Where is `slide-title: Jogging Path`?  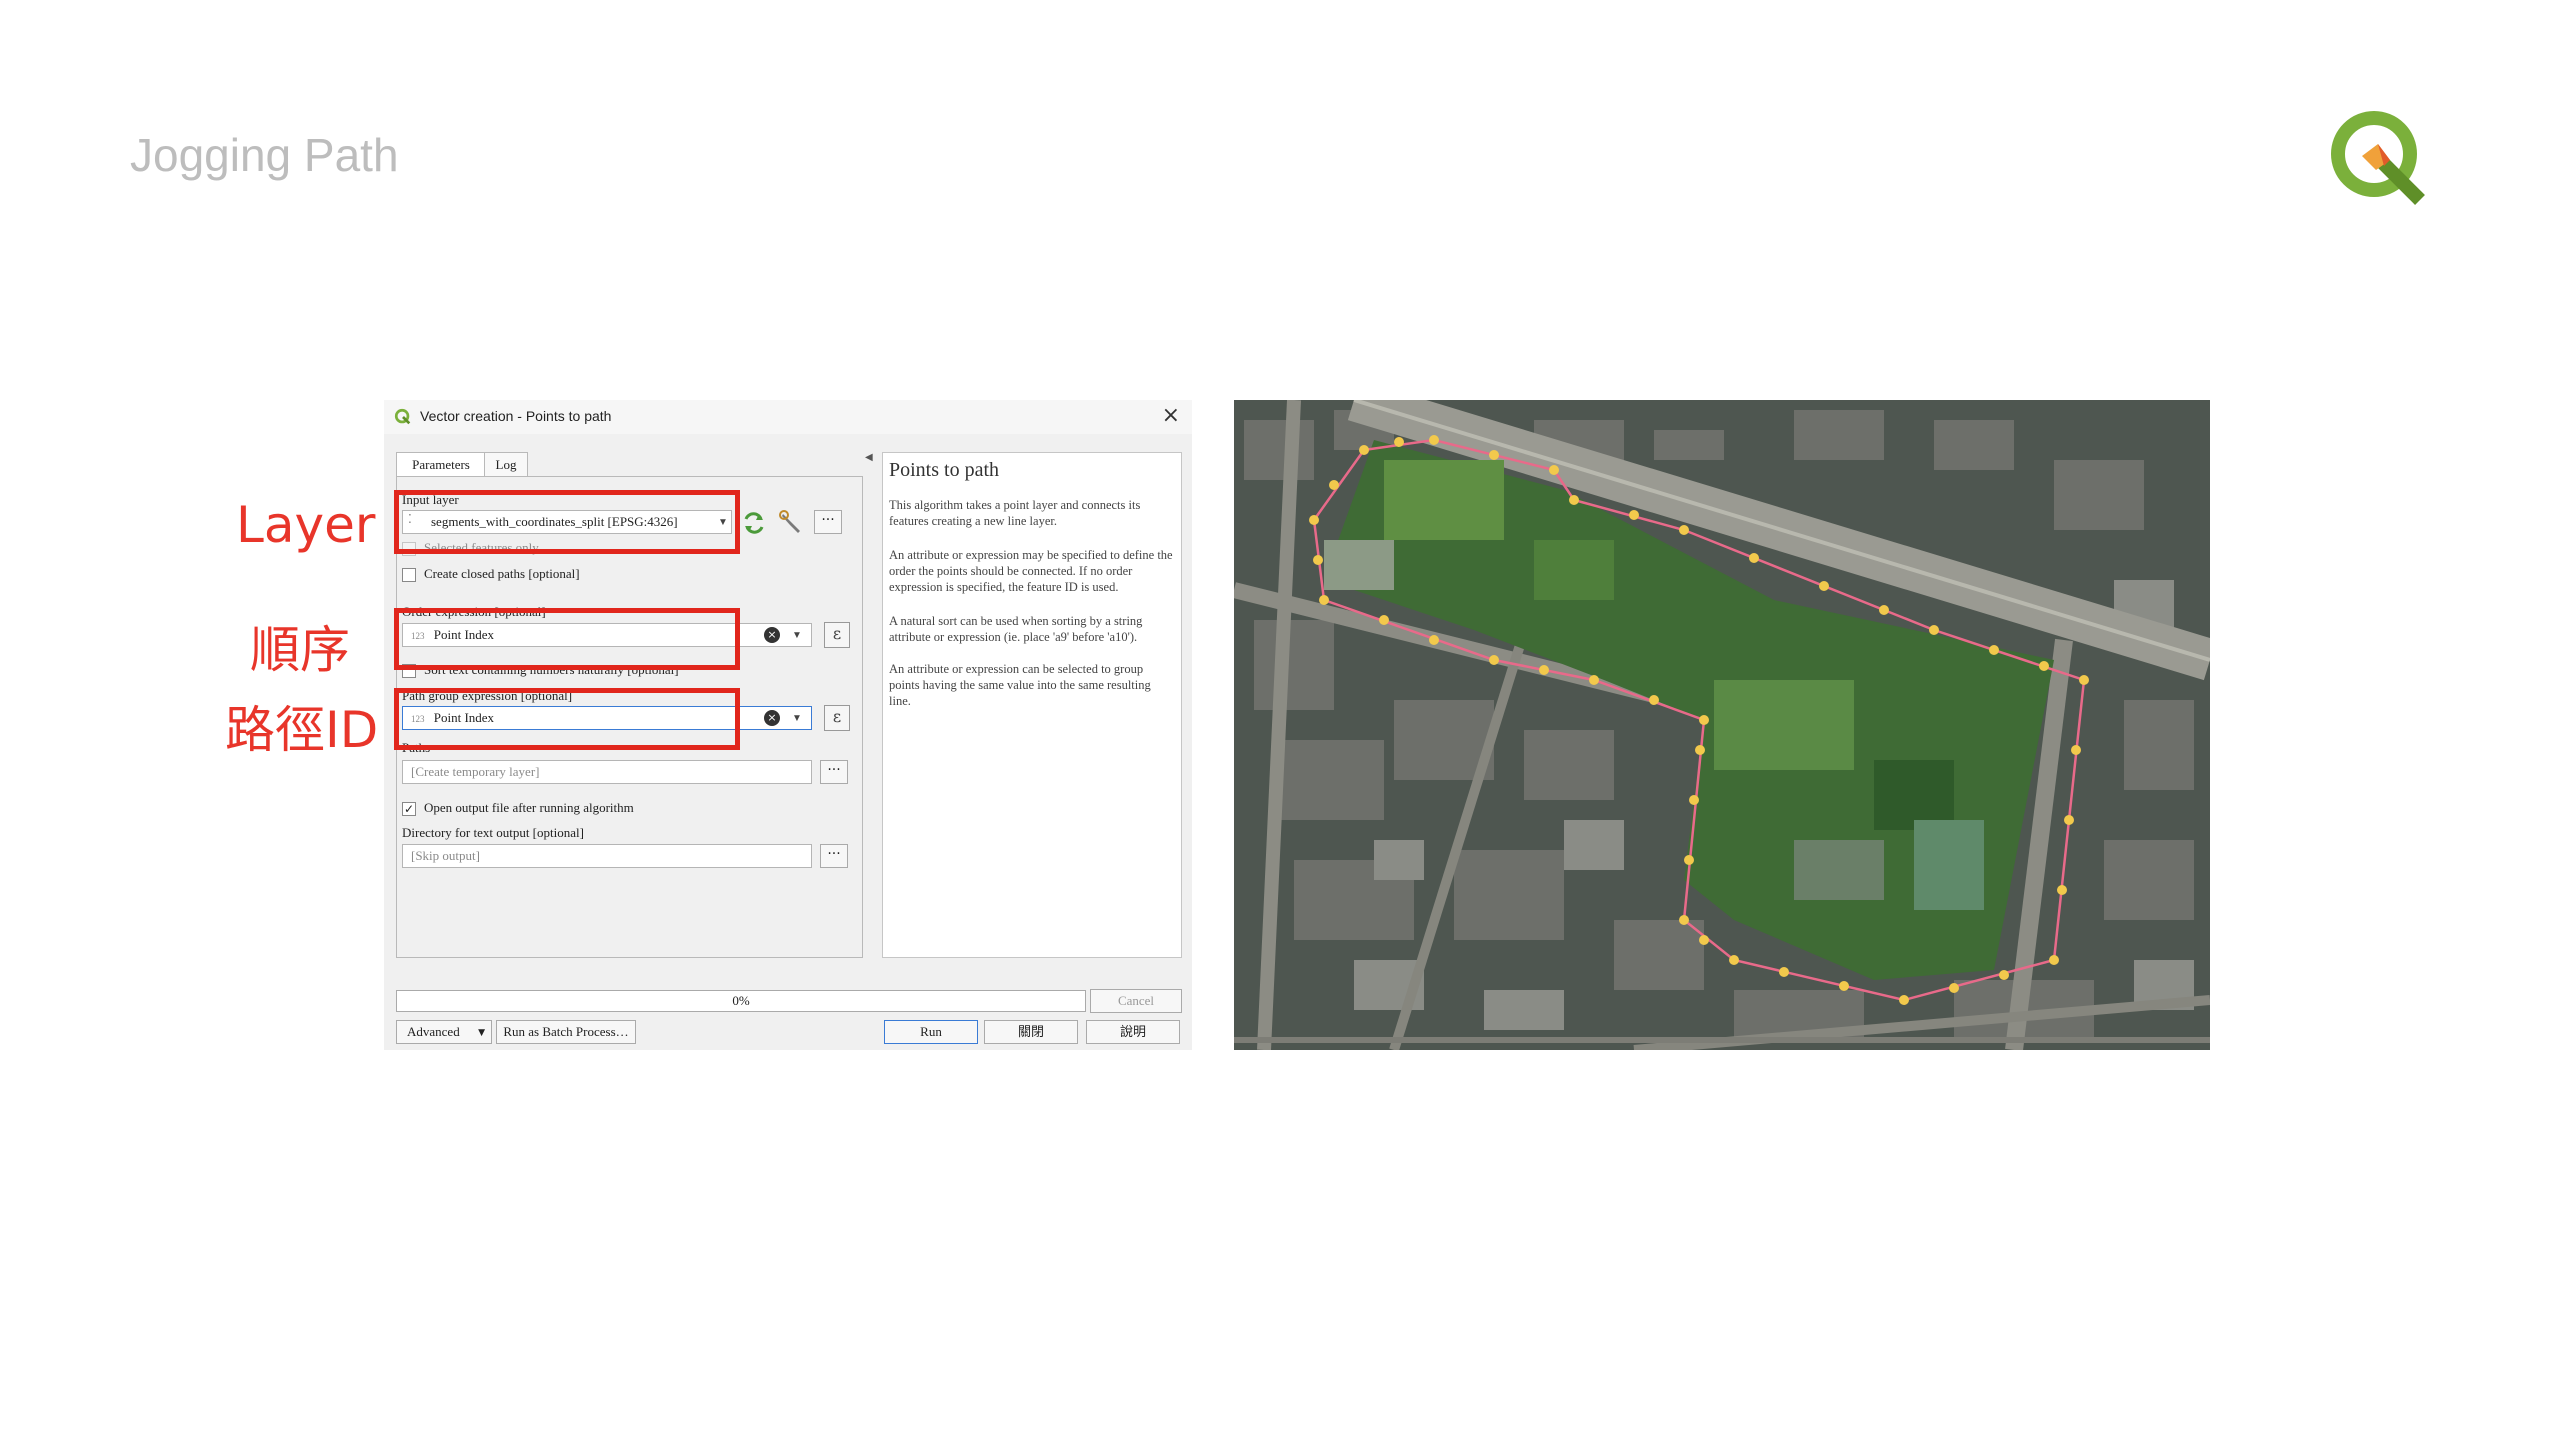
slide-title: Jogging Path is located at coordinates (264, 155).